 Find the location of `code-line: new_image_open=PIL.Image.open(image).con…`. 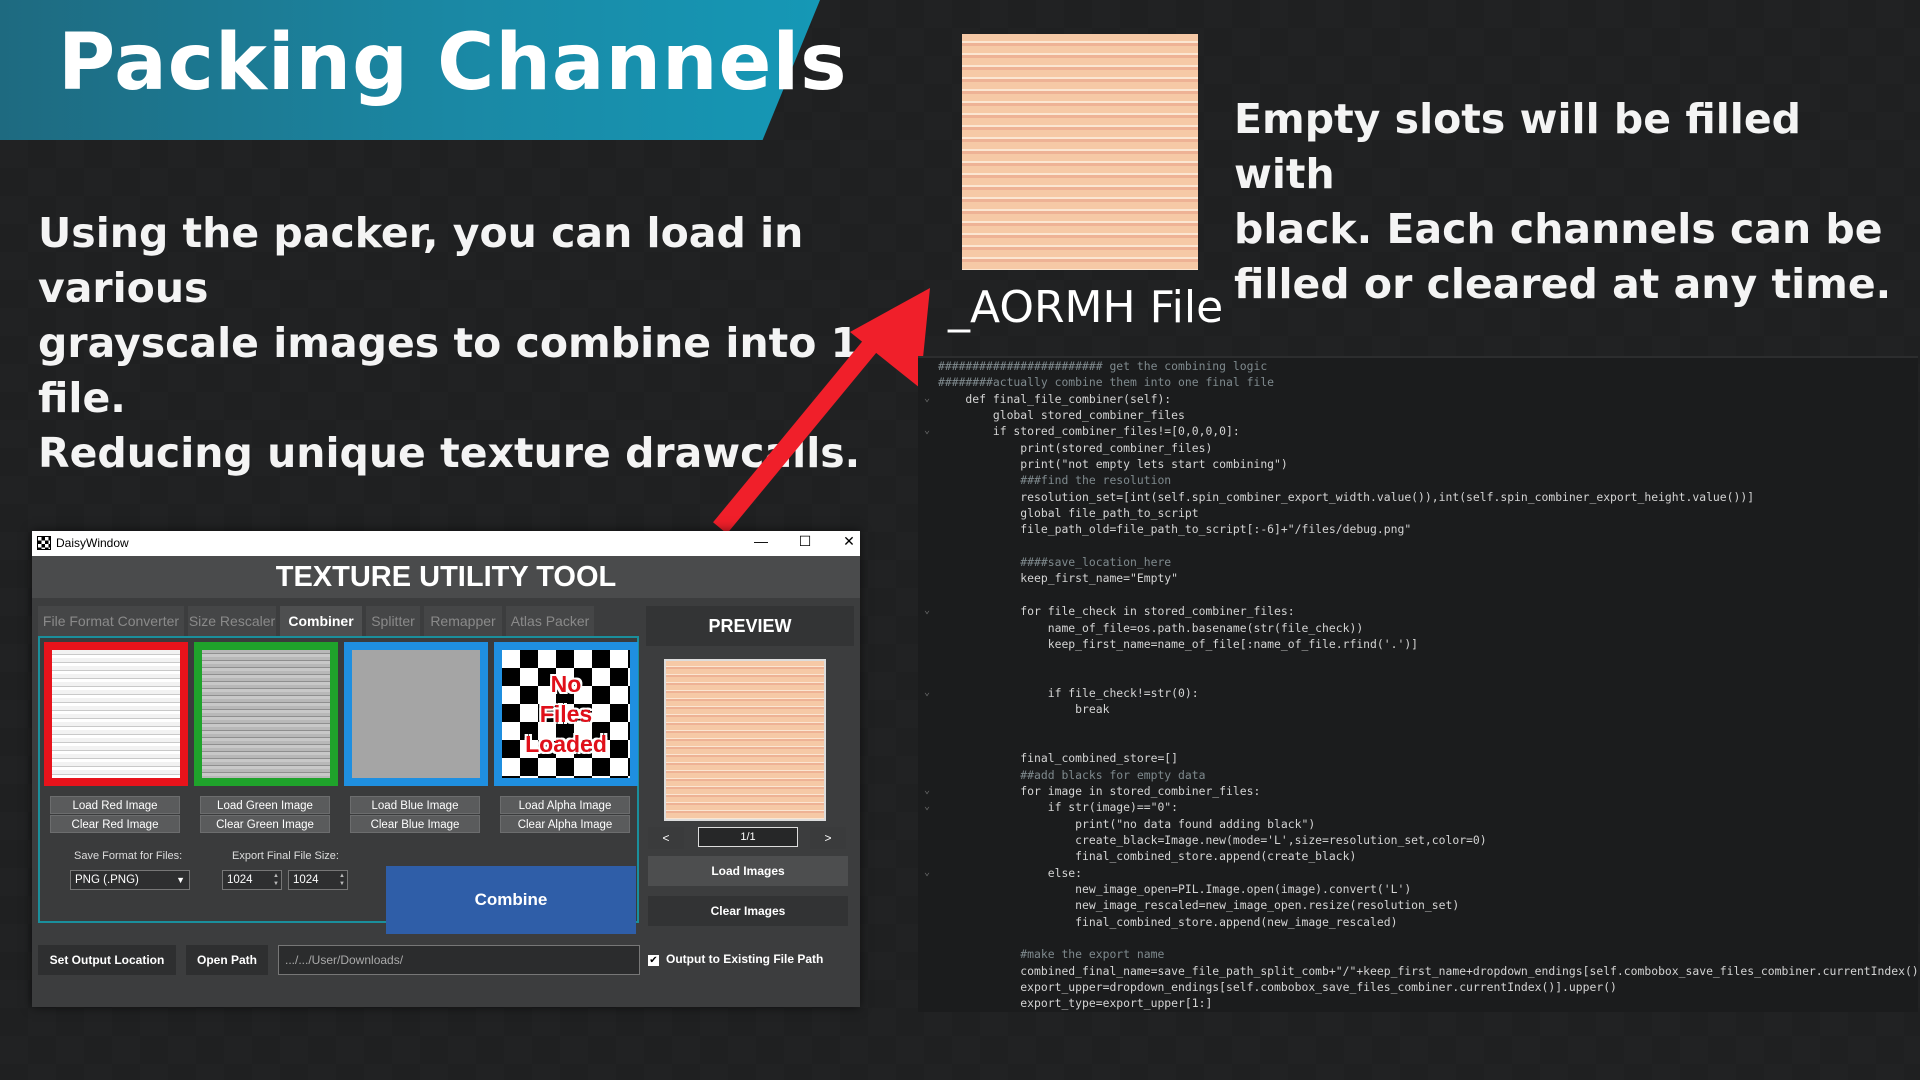

code-line: new_image_open=PIL.Image.open(image).con… is located at coordinates (1175, 889).